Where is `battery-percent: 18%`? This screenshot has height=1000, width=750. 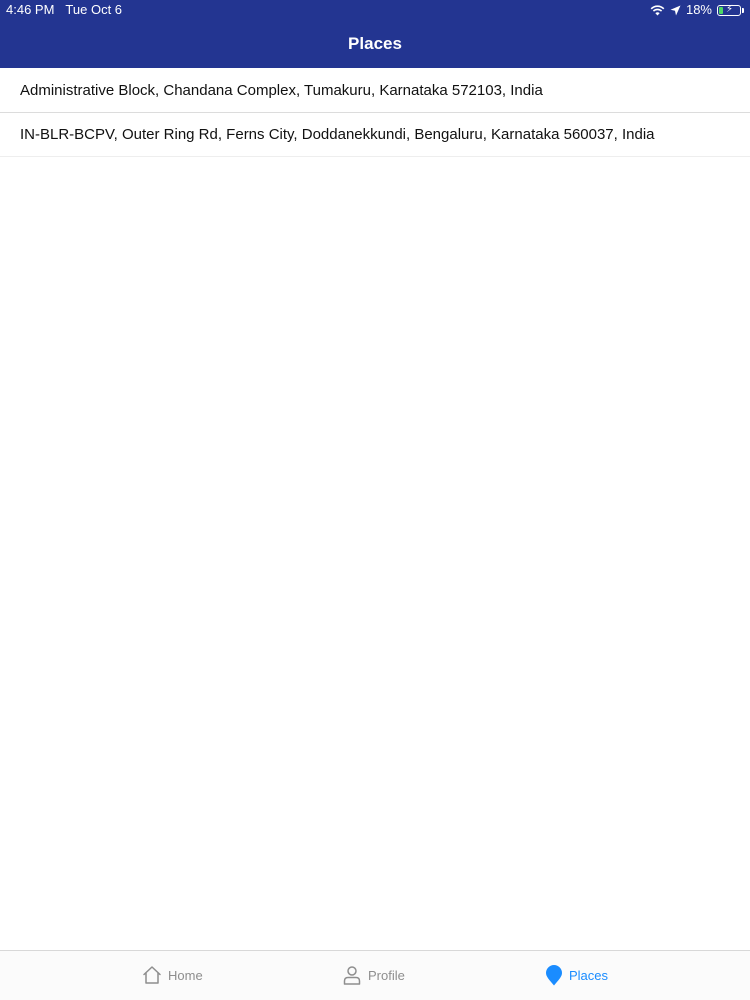 battery-percent: 18% is located at coordinates (698, 9).